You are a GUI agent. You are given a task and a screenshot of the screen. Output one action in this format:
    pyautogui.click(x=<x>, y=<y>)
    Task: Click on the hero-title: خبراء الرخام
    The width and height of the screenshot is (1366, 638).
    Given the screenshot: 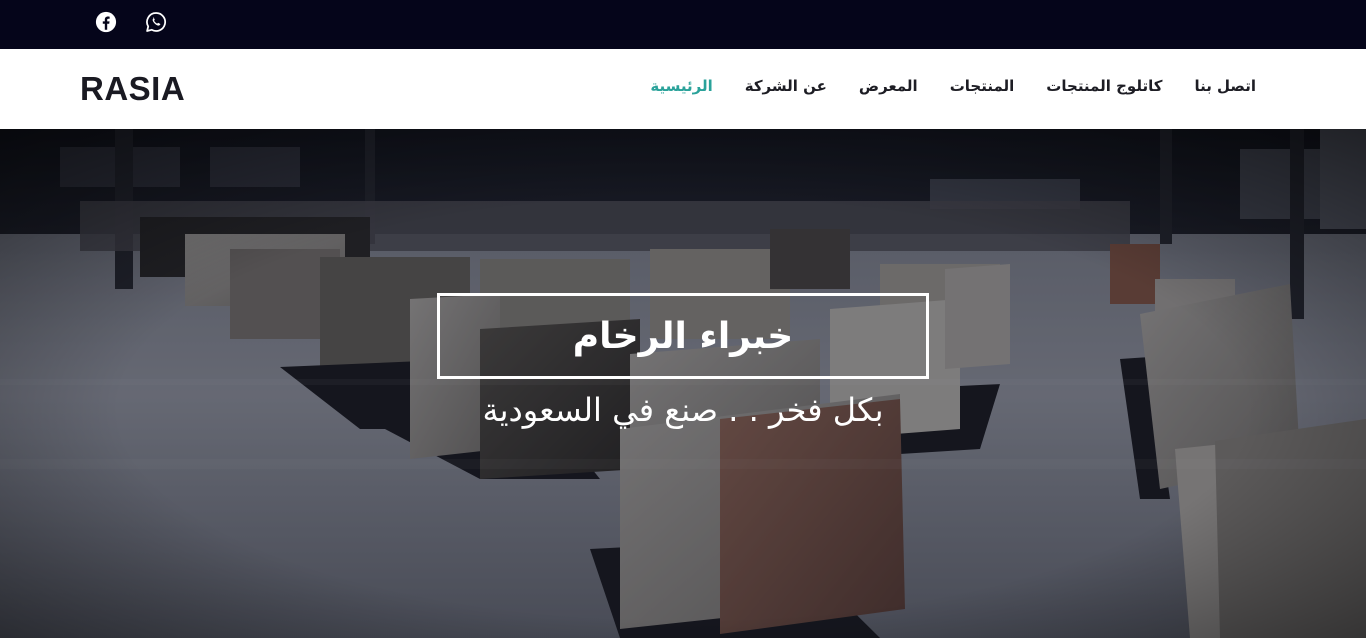 What is the action you would take?
    pyautogui.click(x=683, y=336)
    